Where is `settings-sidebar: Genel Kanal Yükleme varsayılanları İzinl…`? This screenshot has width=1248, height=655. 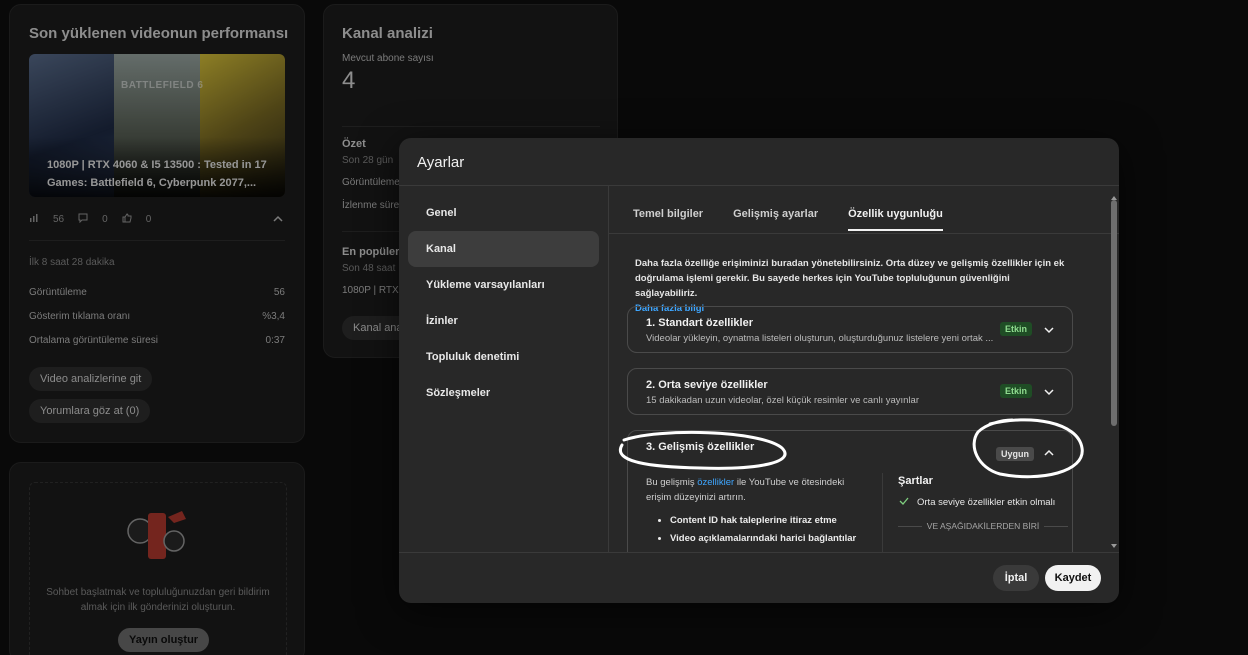 settings-sidebar: Genel Kanal Yükleme varsayılanları İzinl… is located at coordinates (503, 303).